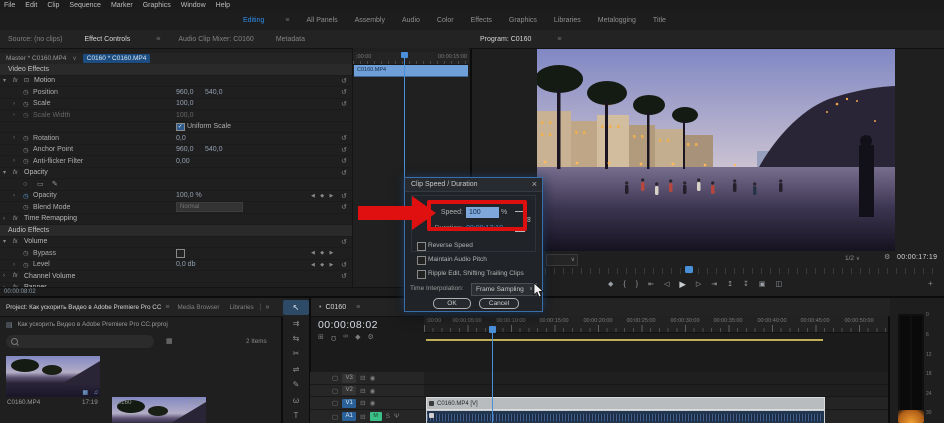 The width and height of the screenshot is (944, 423). I want to click on ec-row-level: › ◷ Level 0,0 db ◀ ◆ ▶ ↺, so click(176, 265).